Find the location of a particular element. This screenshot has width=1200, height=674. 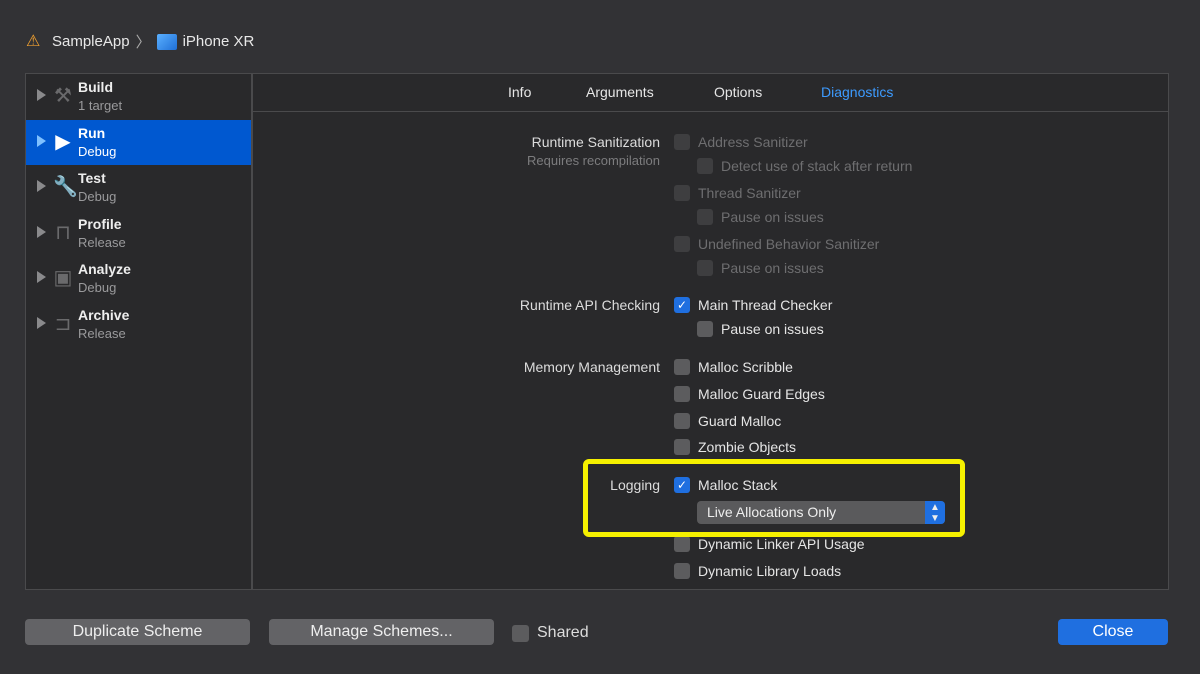

analyze-icon: ▣ is located at coordinates (63, 278).